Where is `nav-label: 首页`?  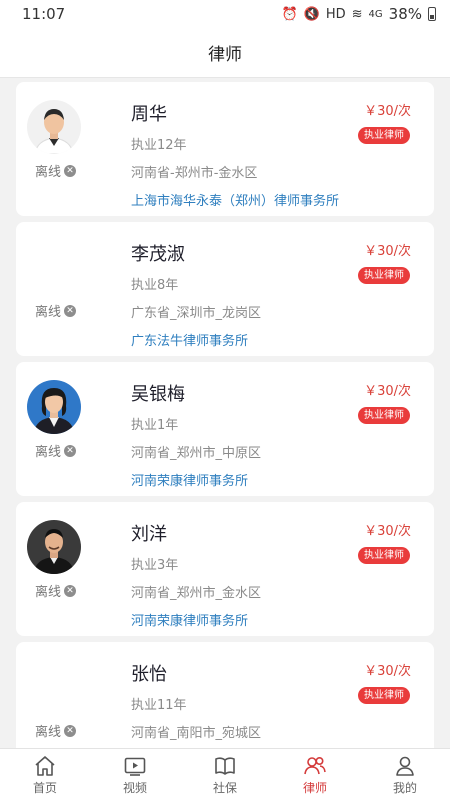
nav-label: 首页 is located at coordinates (44, 787).